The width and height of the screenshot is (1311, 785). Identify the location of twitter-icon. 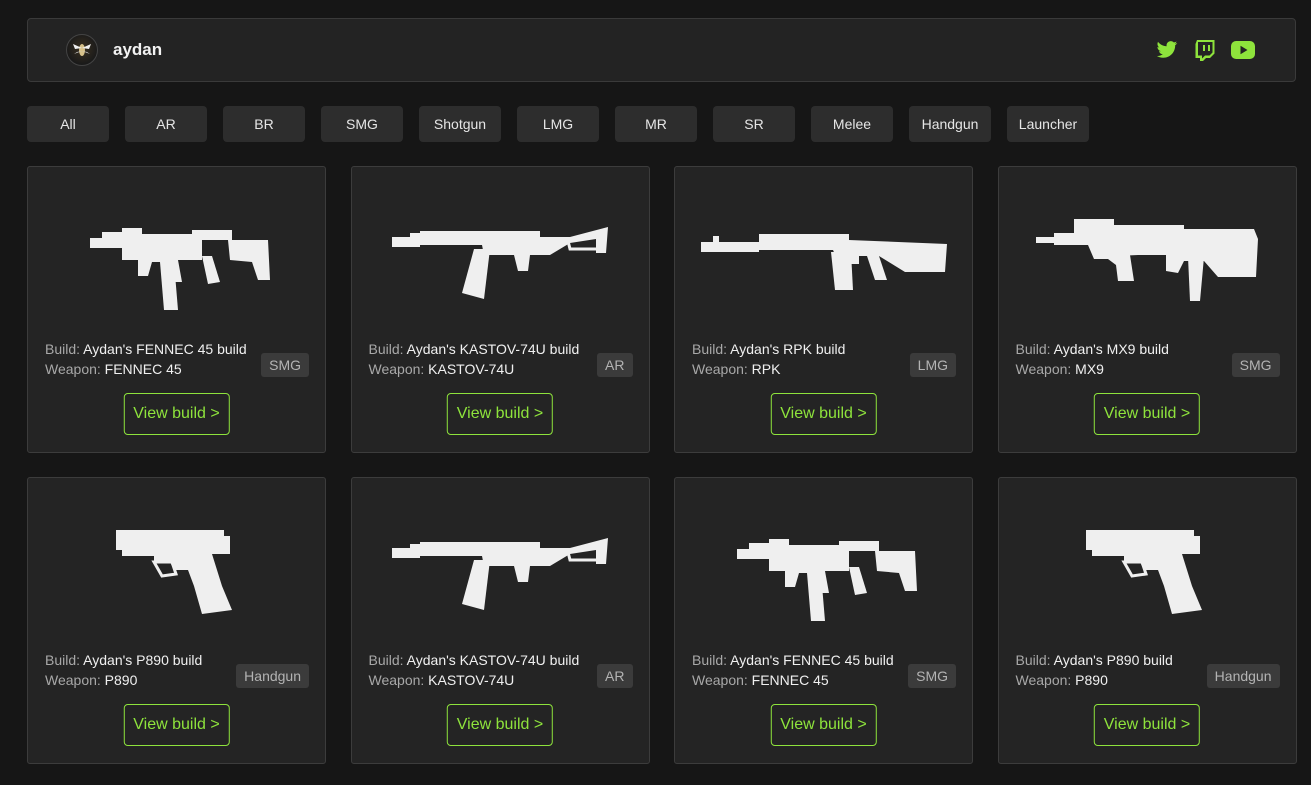
(1167, 50).